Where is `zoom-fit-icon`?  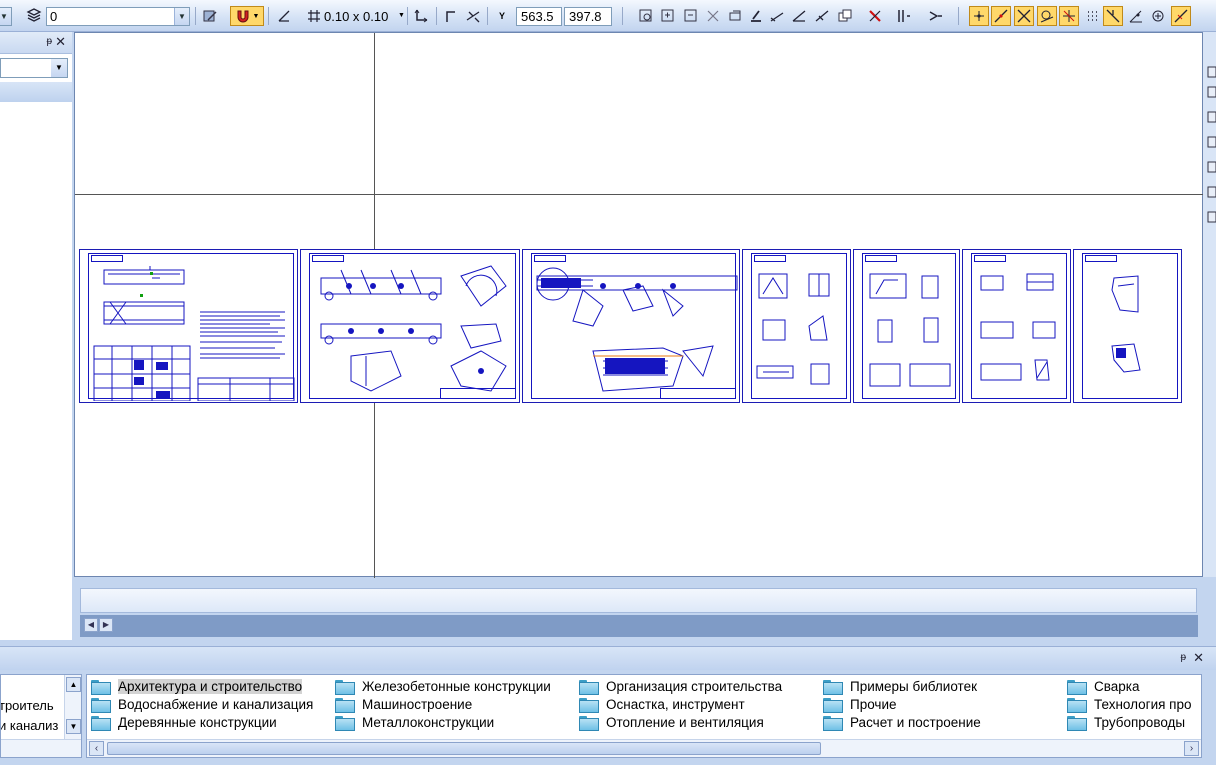 zoom-fit-icon is located at coordinates (713, 16).